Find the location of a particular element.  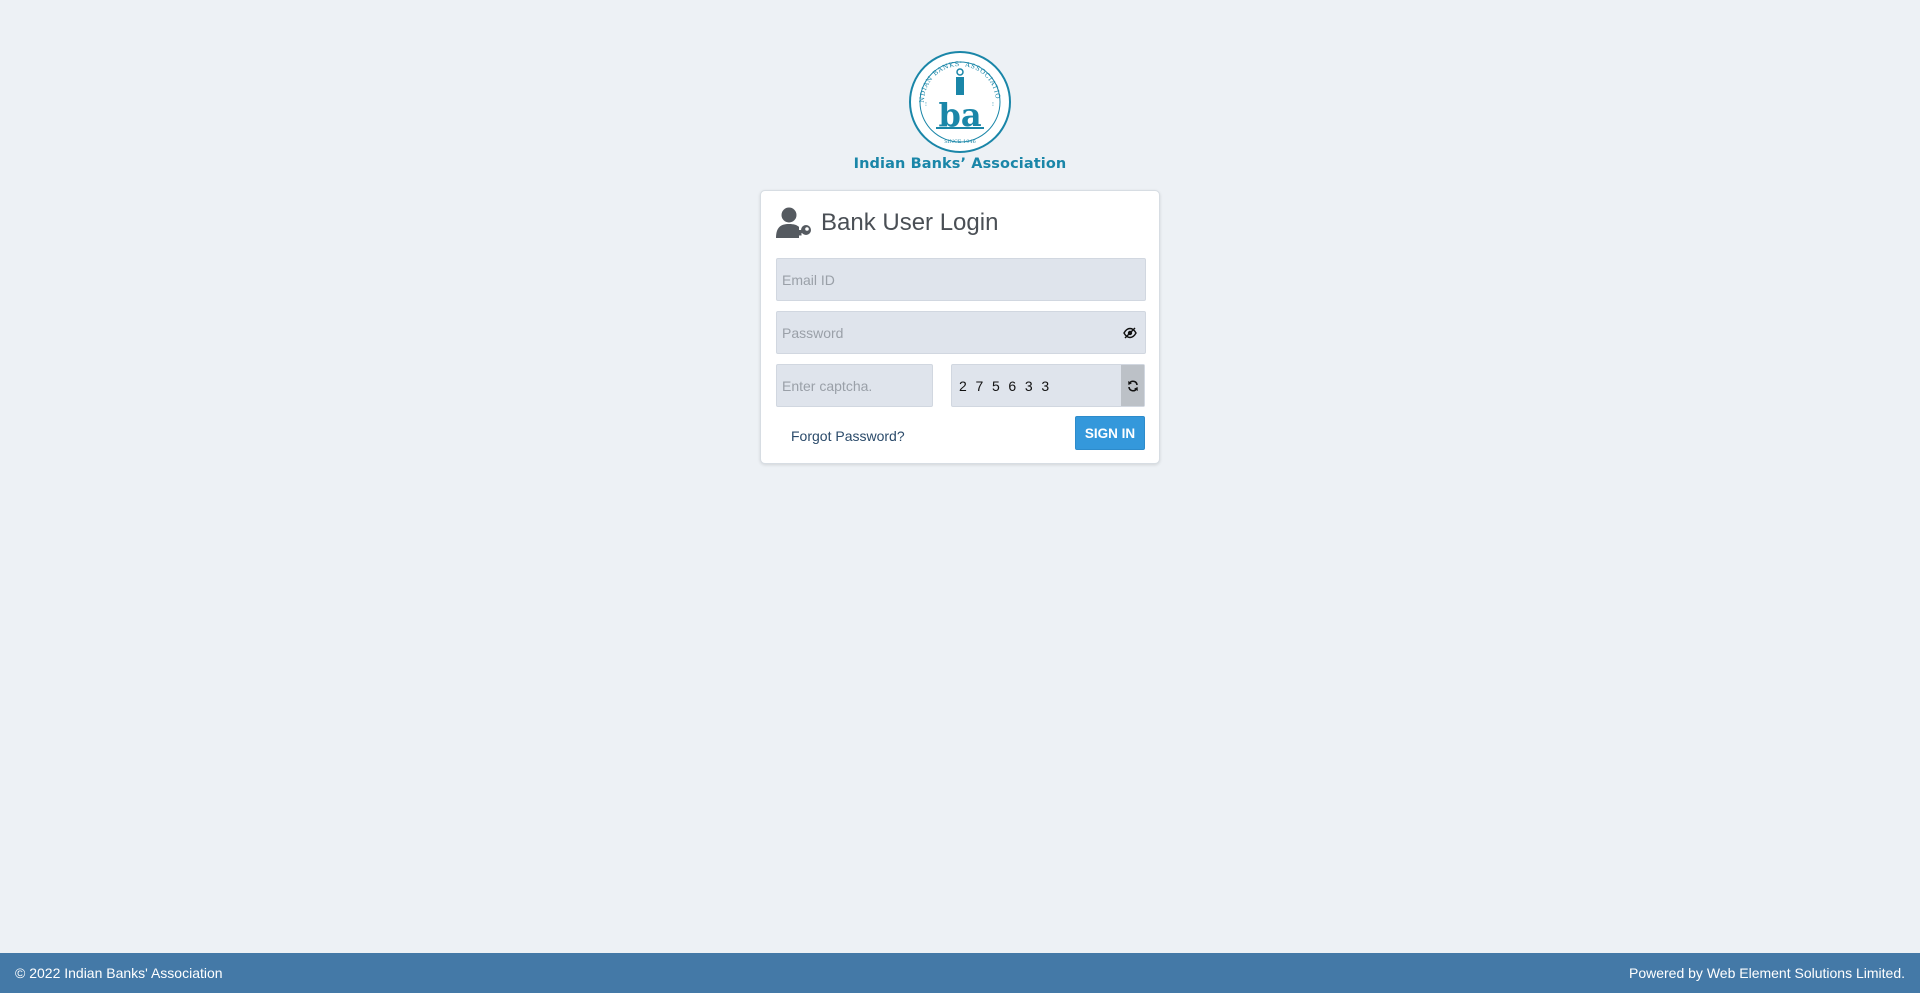

captcha-field is located at coordinates (854, 385).